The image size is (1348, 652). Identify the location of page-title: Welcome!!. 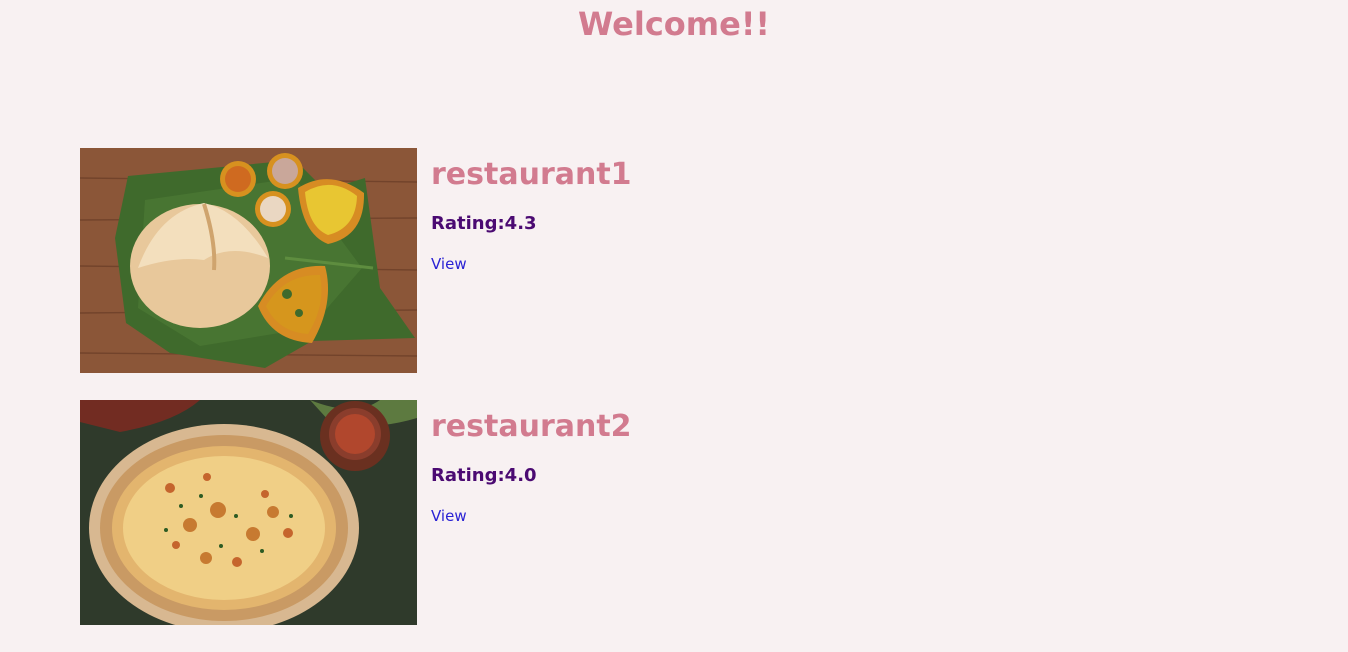
(673, 24).